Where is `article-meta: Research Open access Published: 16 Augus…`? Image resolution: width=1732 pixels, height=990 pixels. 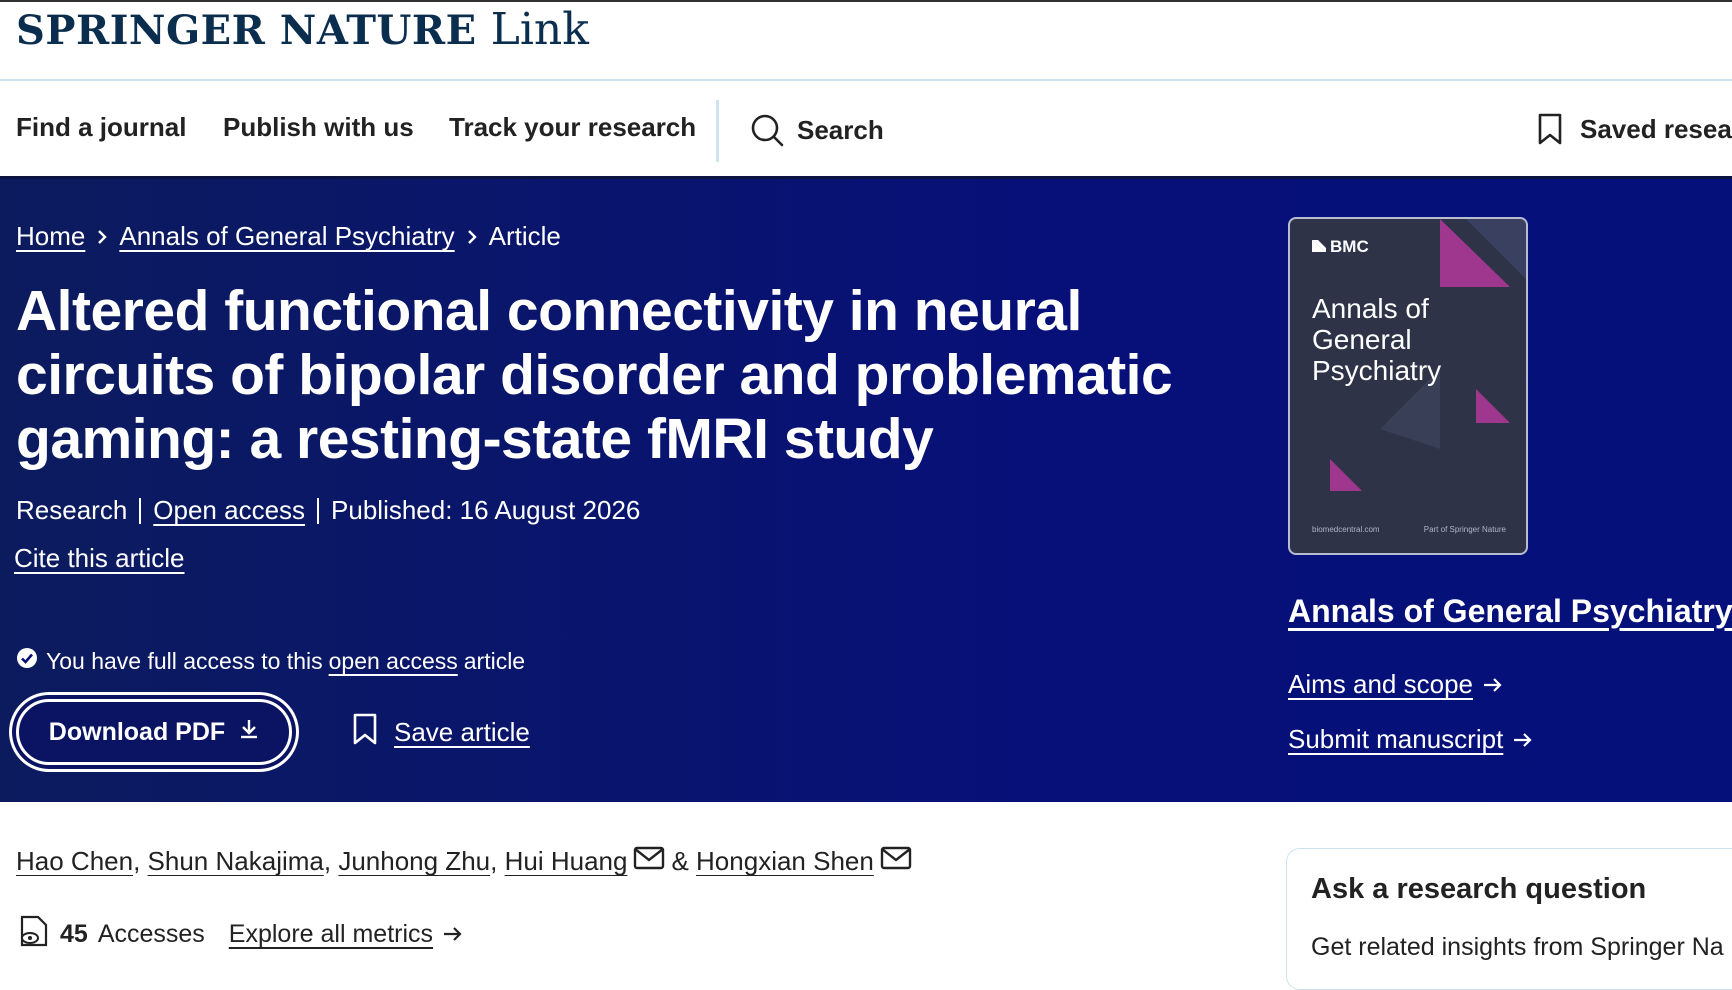 article-meta: Research Open access Published: 16 Augus… is located at coordinates (328, 510).